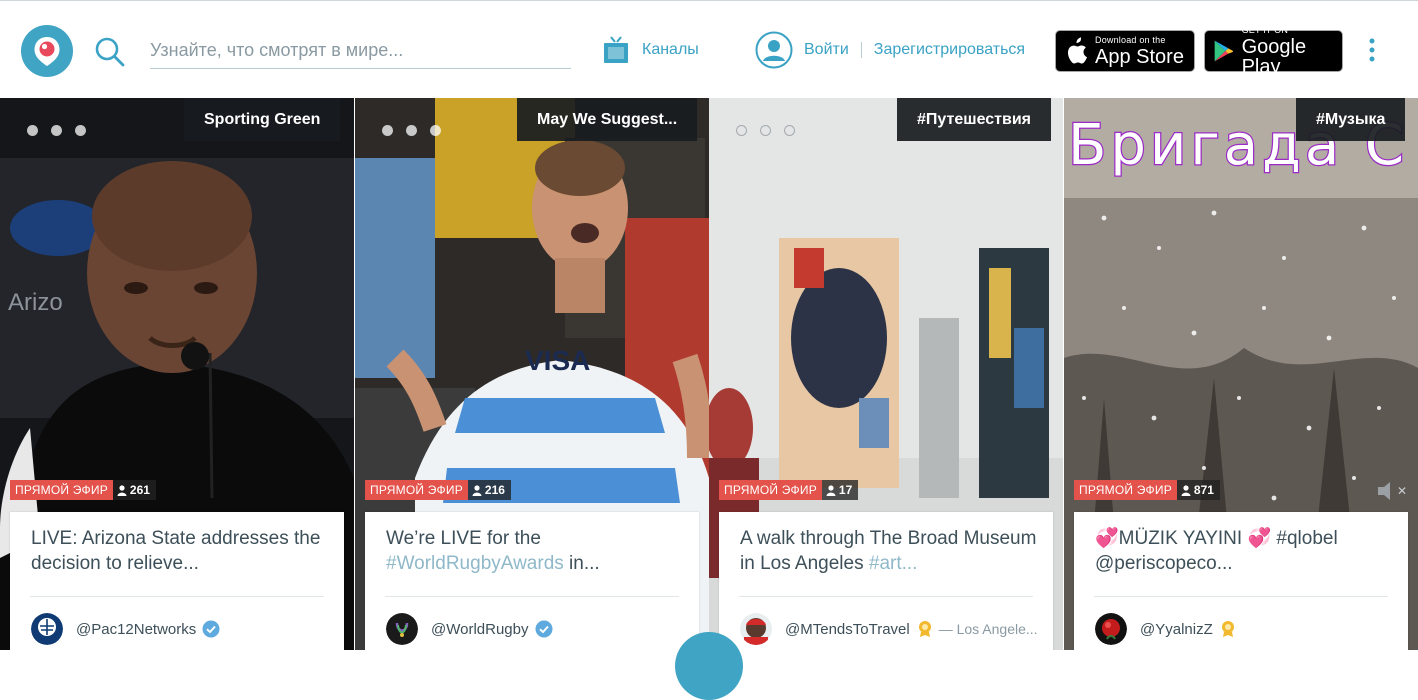 Image resolution: width=1418 pixels, height=700 pixels. What do you see at coordinates (1274, 56) in the screenshot?
I see `google-play-big: Google Play` at bounding box center [1274, 56].